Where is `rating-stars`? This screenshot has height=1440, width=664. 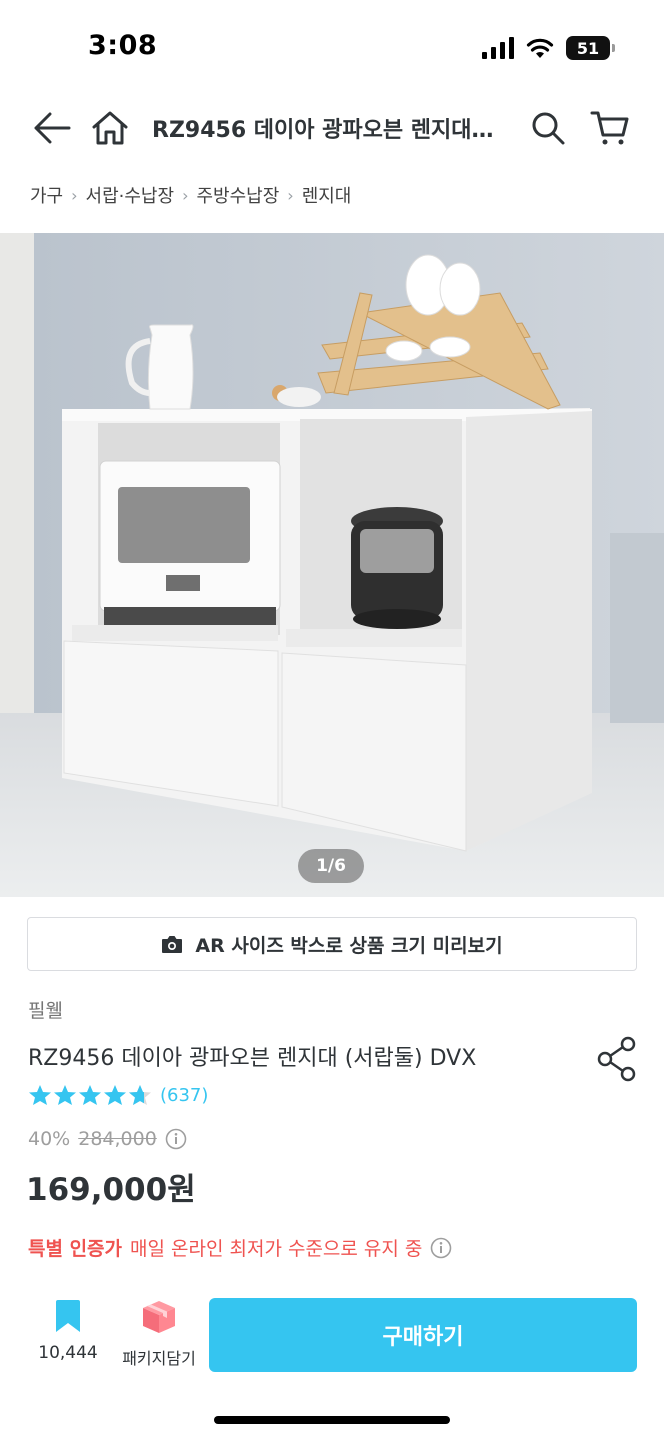
rating-stars is located at coordinates (90, 1095).